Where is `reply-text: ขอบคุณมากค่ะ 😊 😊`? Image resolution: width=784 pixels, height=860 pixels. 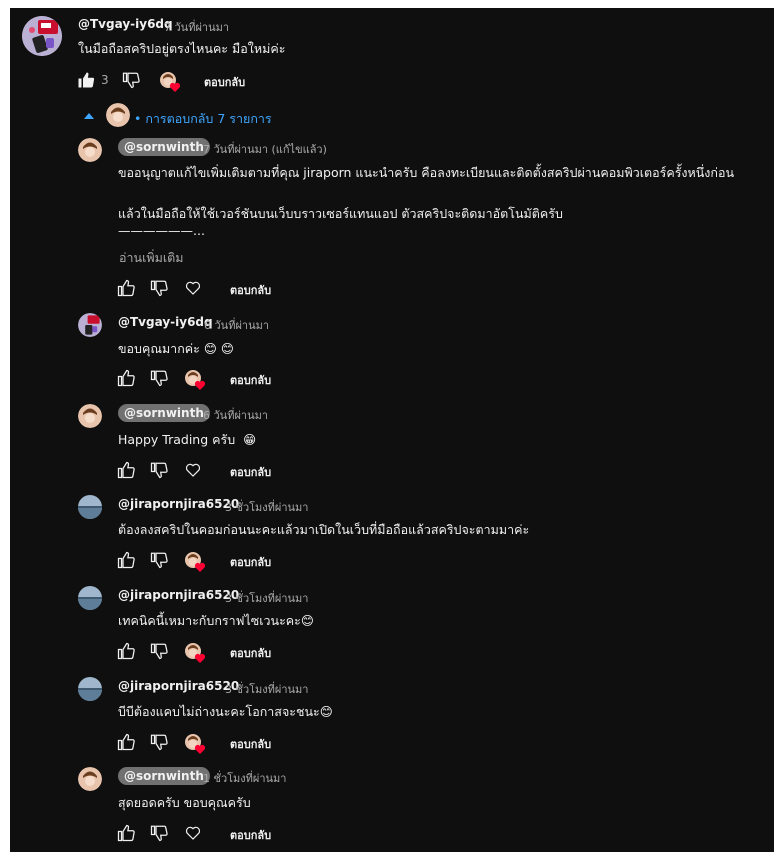 reply-text: ขอบคุณมากค่ะ 😊 😊 is located at coordinates (176, 349).